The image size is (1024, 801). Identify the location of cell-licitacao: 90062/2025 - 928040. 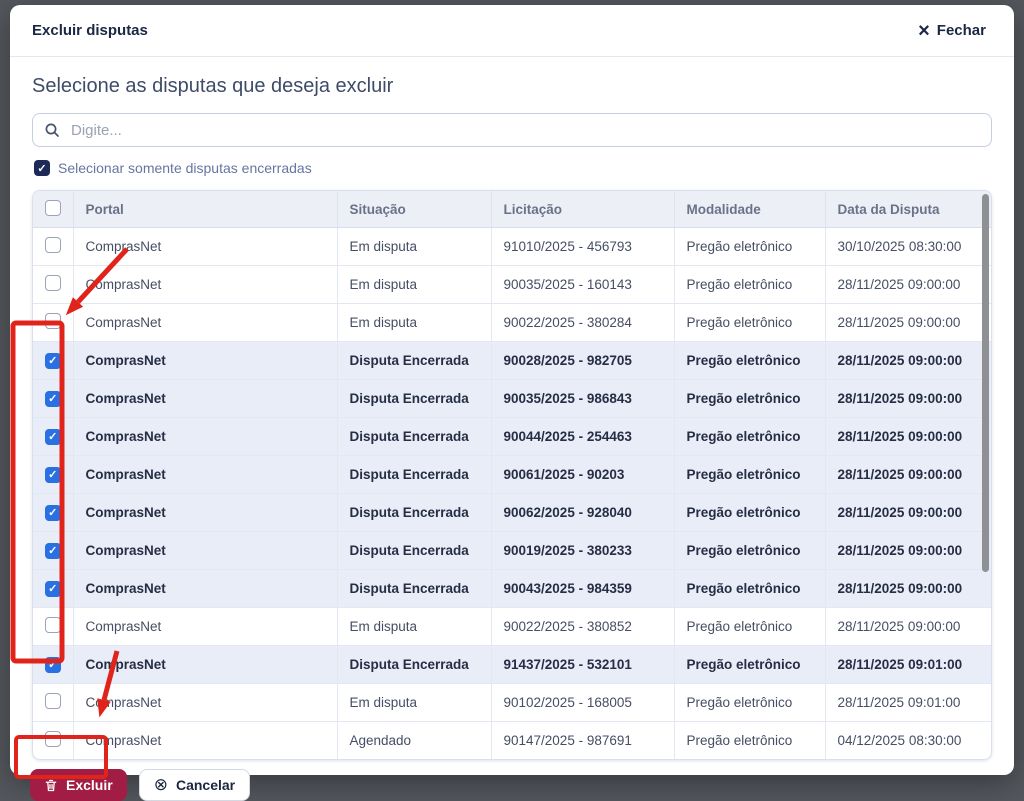
(583, 512).